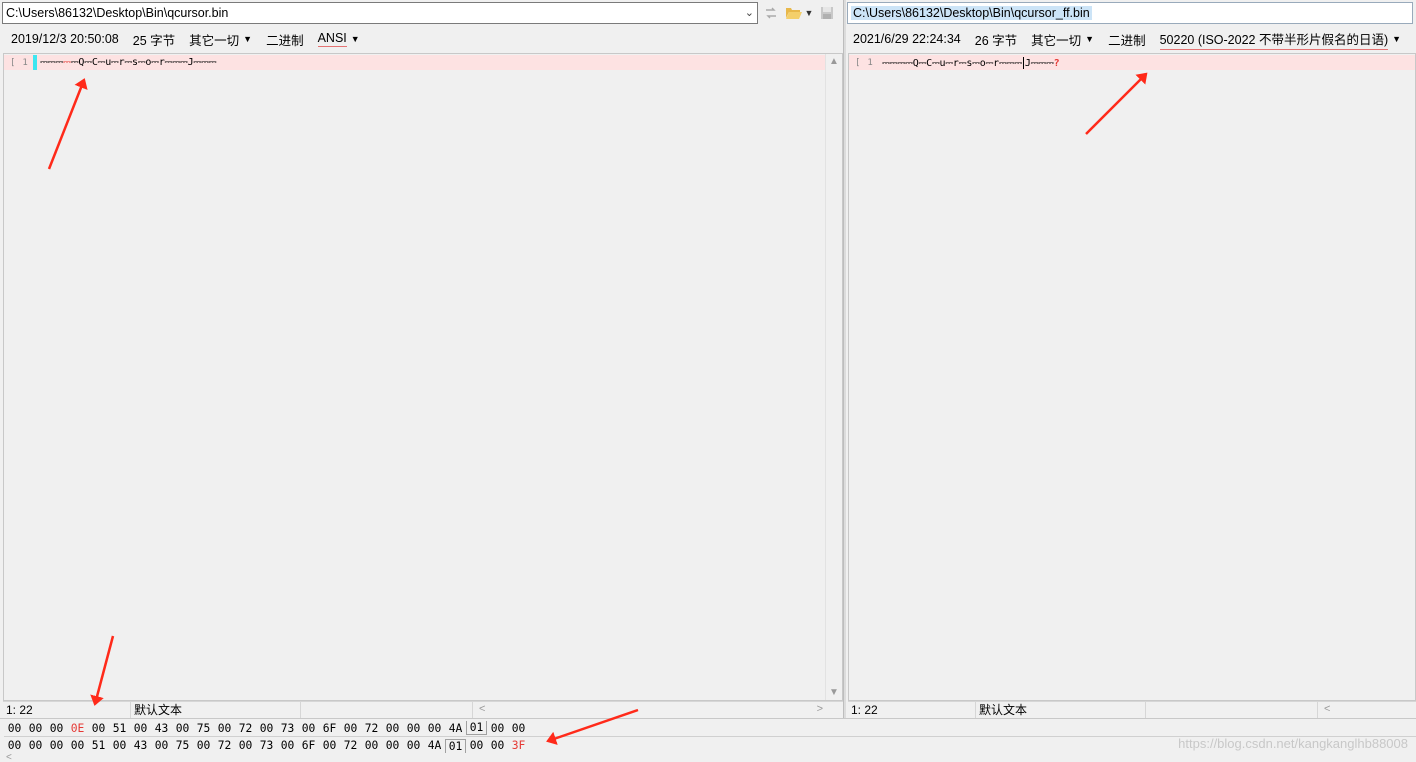  What do you see at coordinates (380, 13) in the screenshot?
I see `left-path-combo: C:\Users\86132\Desktop\Bin\qcursor.bin ⌄` at bounding box center [380, 13].